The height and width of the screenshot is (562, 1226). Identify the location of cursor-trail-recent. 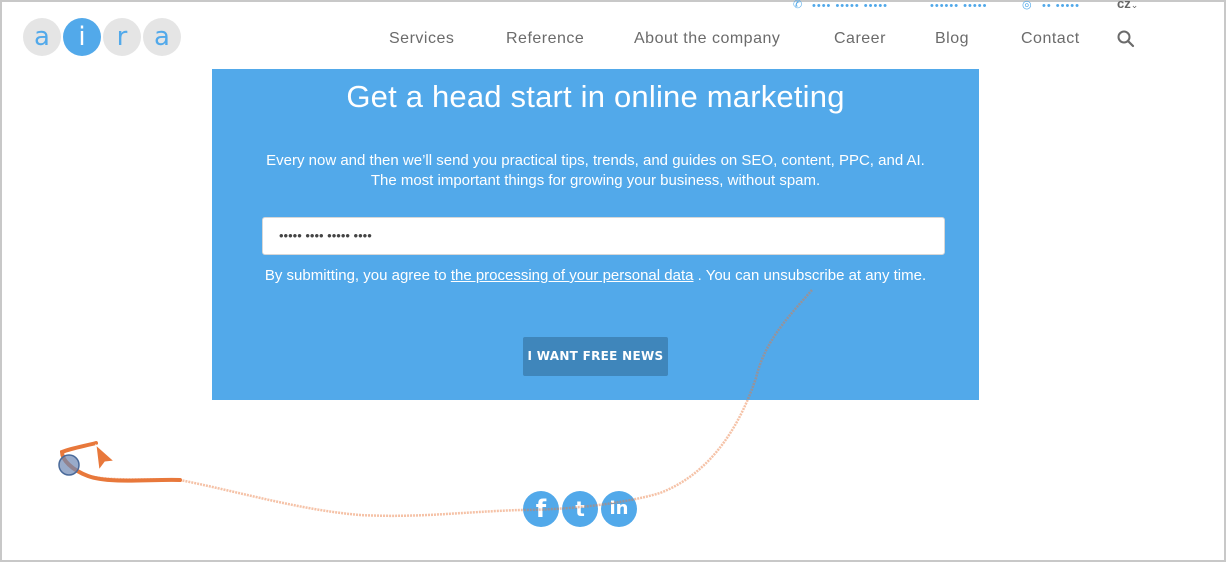
(120, 462).